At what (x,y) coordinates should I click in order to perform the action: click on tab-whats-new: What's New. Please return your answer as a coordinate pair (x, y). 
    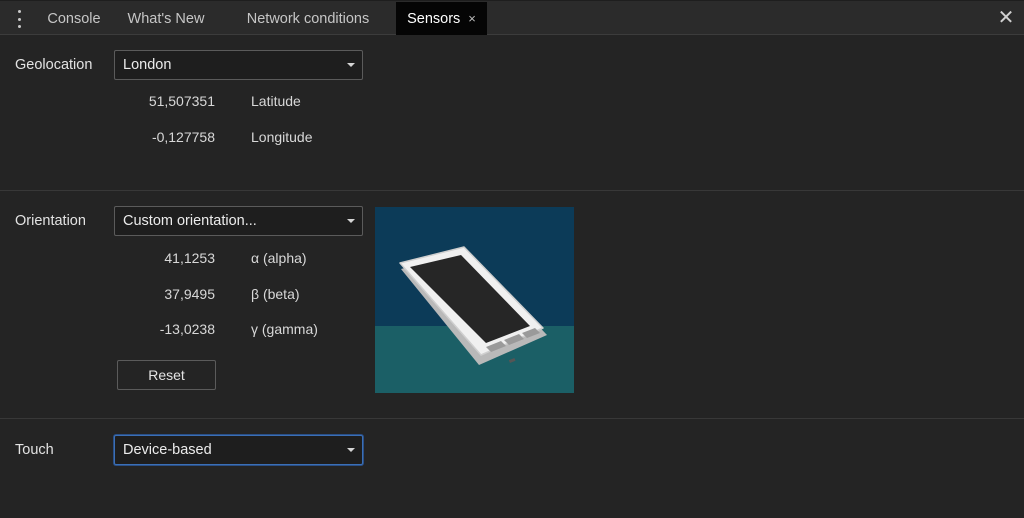
    Looking at the image, I should click on (166, 18).